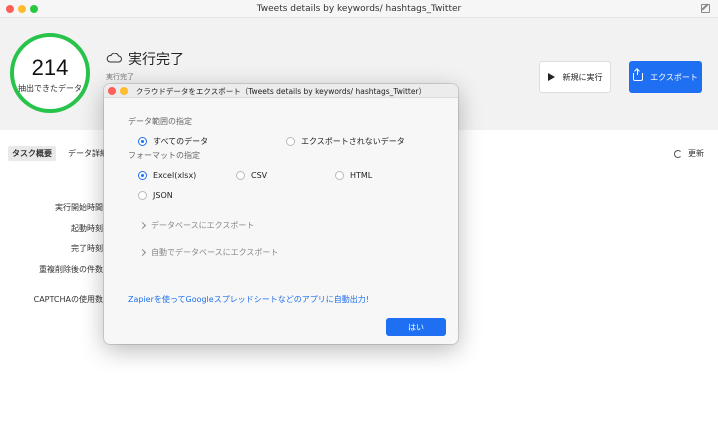 The height and width of the screenshot is (438, 718). I want to click on edit-icon, so click(705, 8).